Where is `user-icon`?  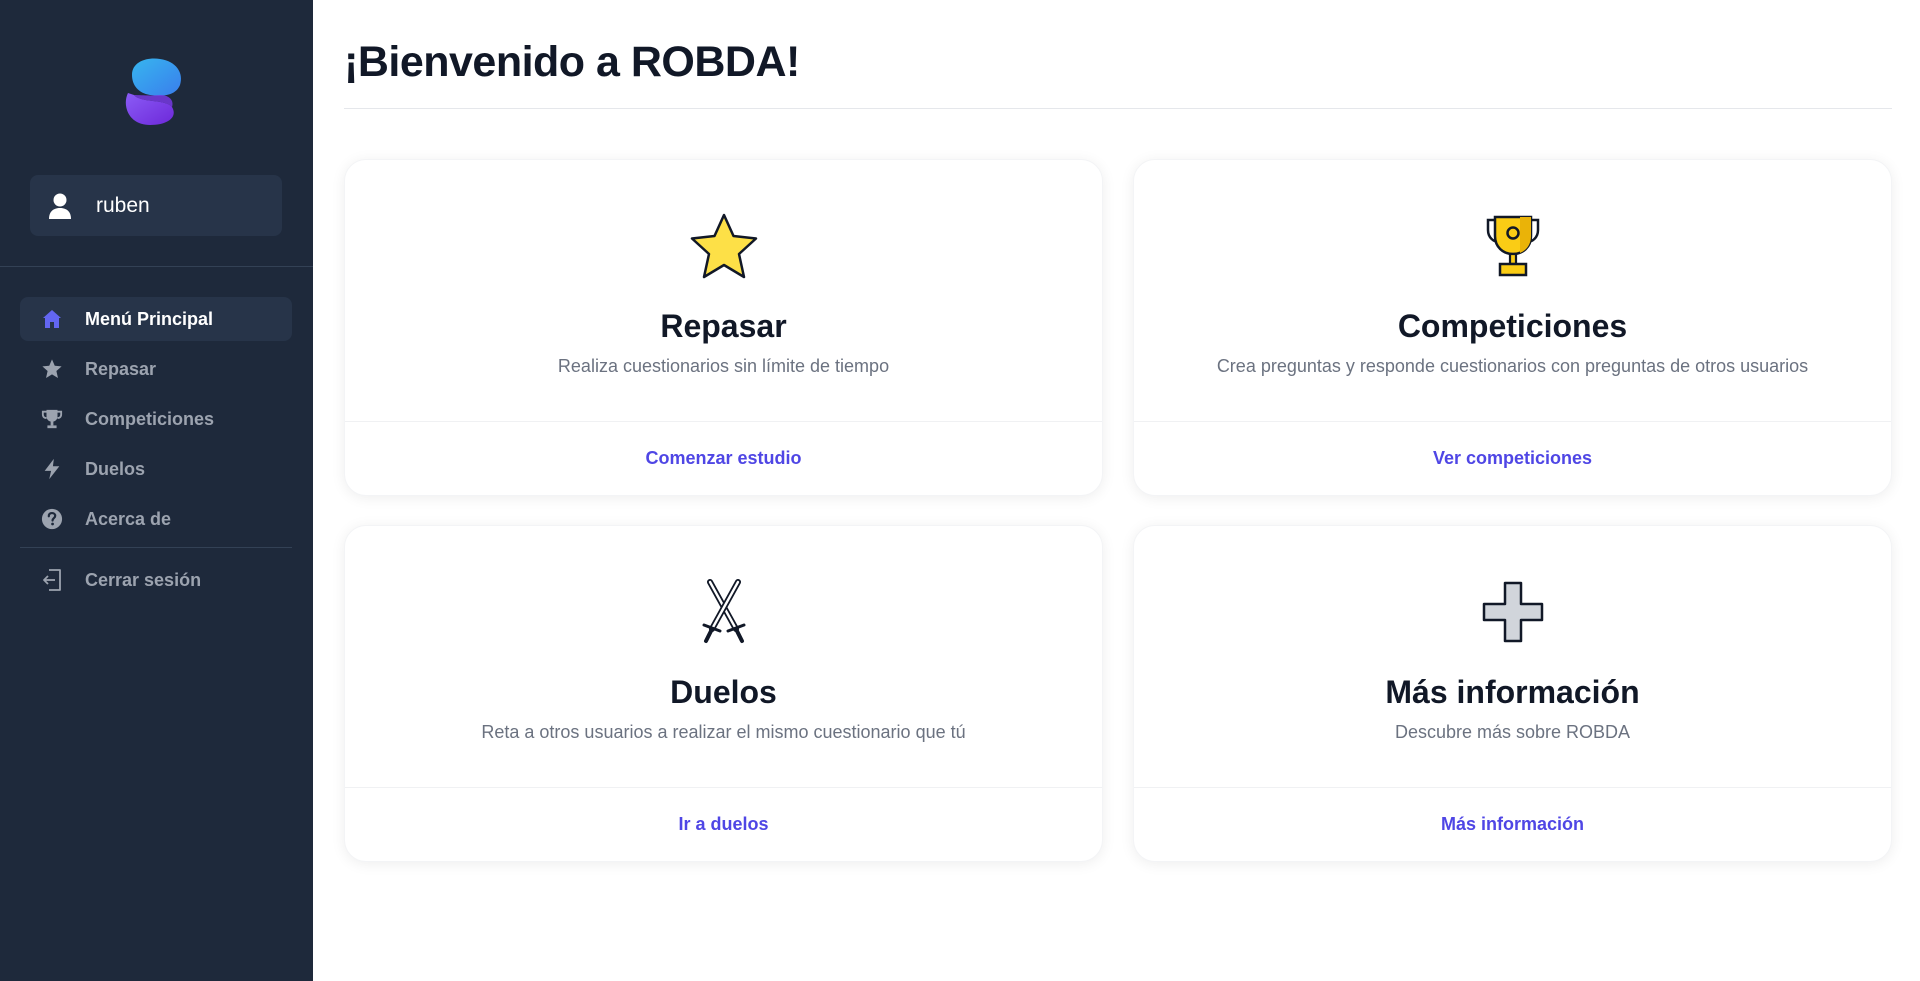
user-icon is located at coordinates (61, 206).